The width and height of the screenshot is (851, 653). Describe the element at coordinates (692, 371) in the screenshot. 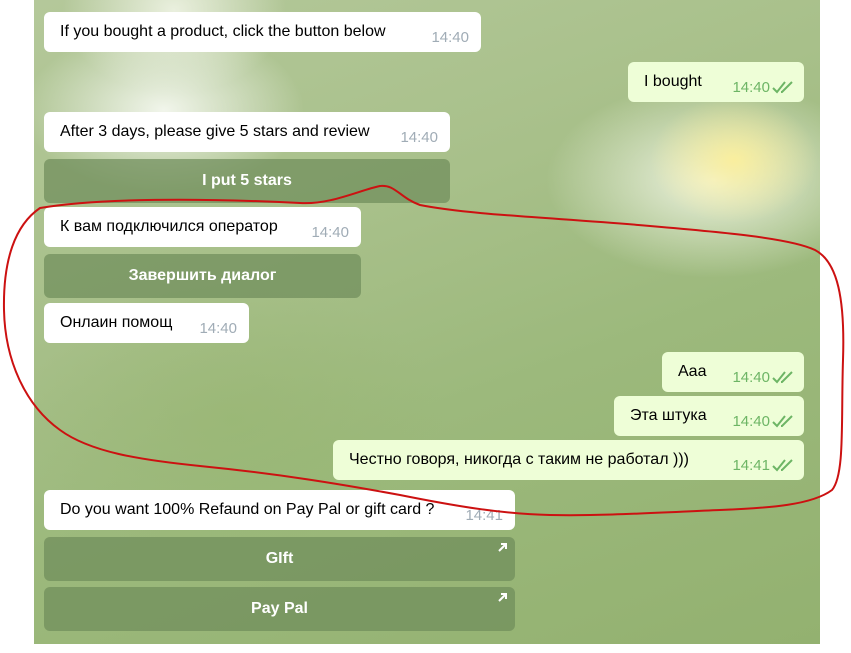

I see `message-text: Aaa` at that location.